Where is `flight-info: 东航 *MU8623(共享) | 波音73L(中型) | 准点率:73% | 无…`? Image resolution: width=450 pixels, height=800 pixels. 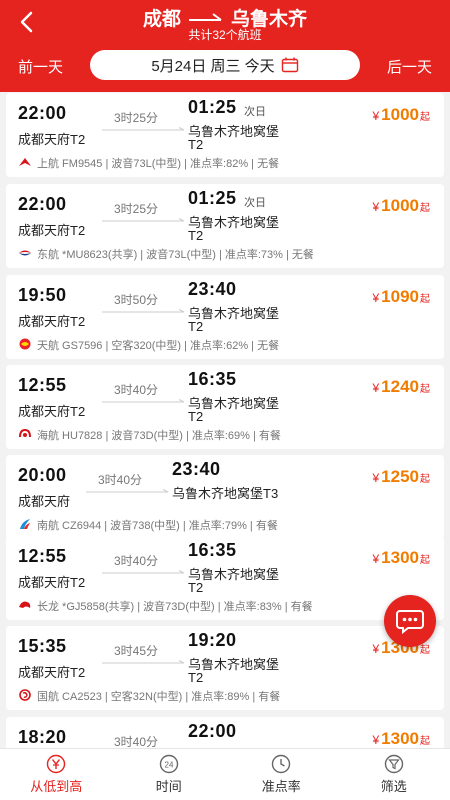 flight-info: 东航 *MU8623(共享) | 波音73L(中型) | 准点率:73% | 无… is located at coordinates (166, 254).